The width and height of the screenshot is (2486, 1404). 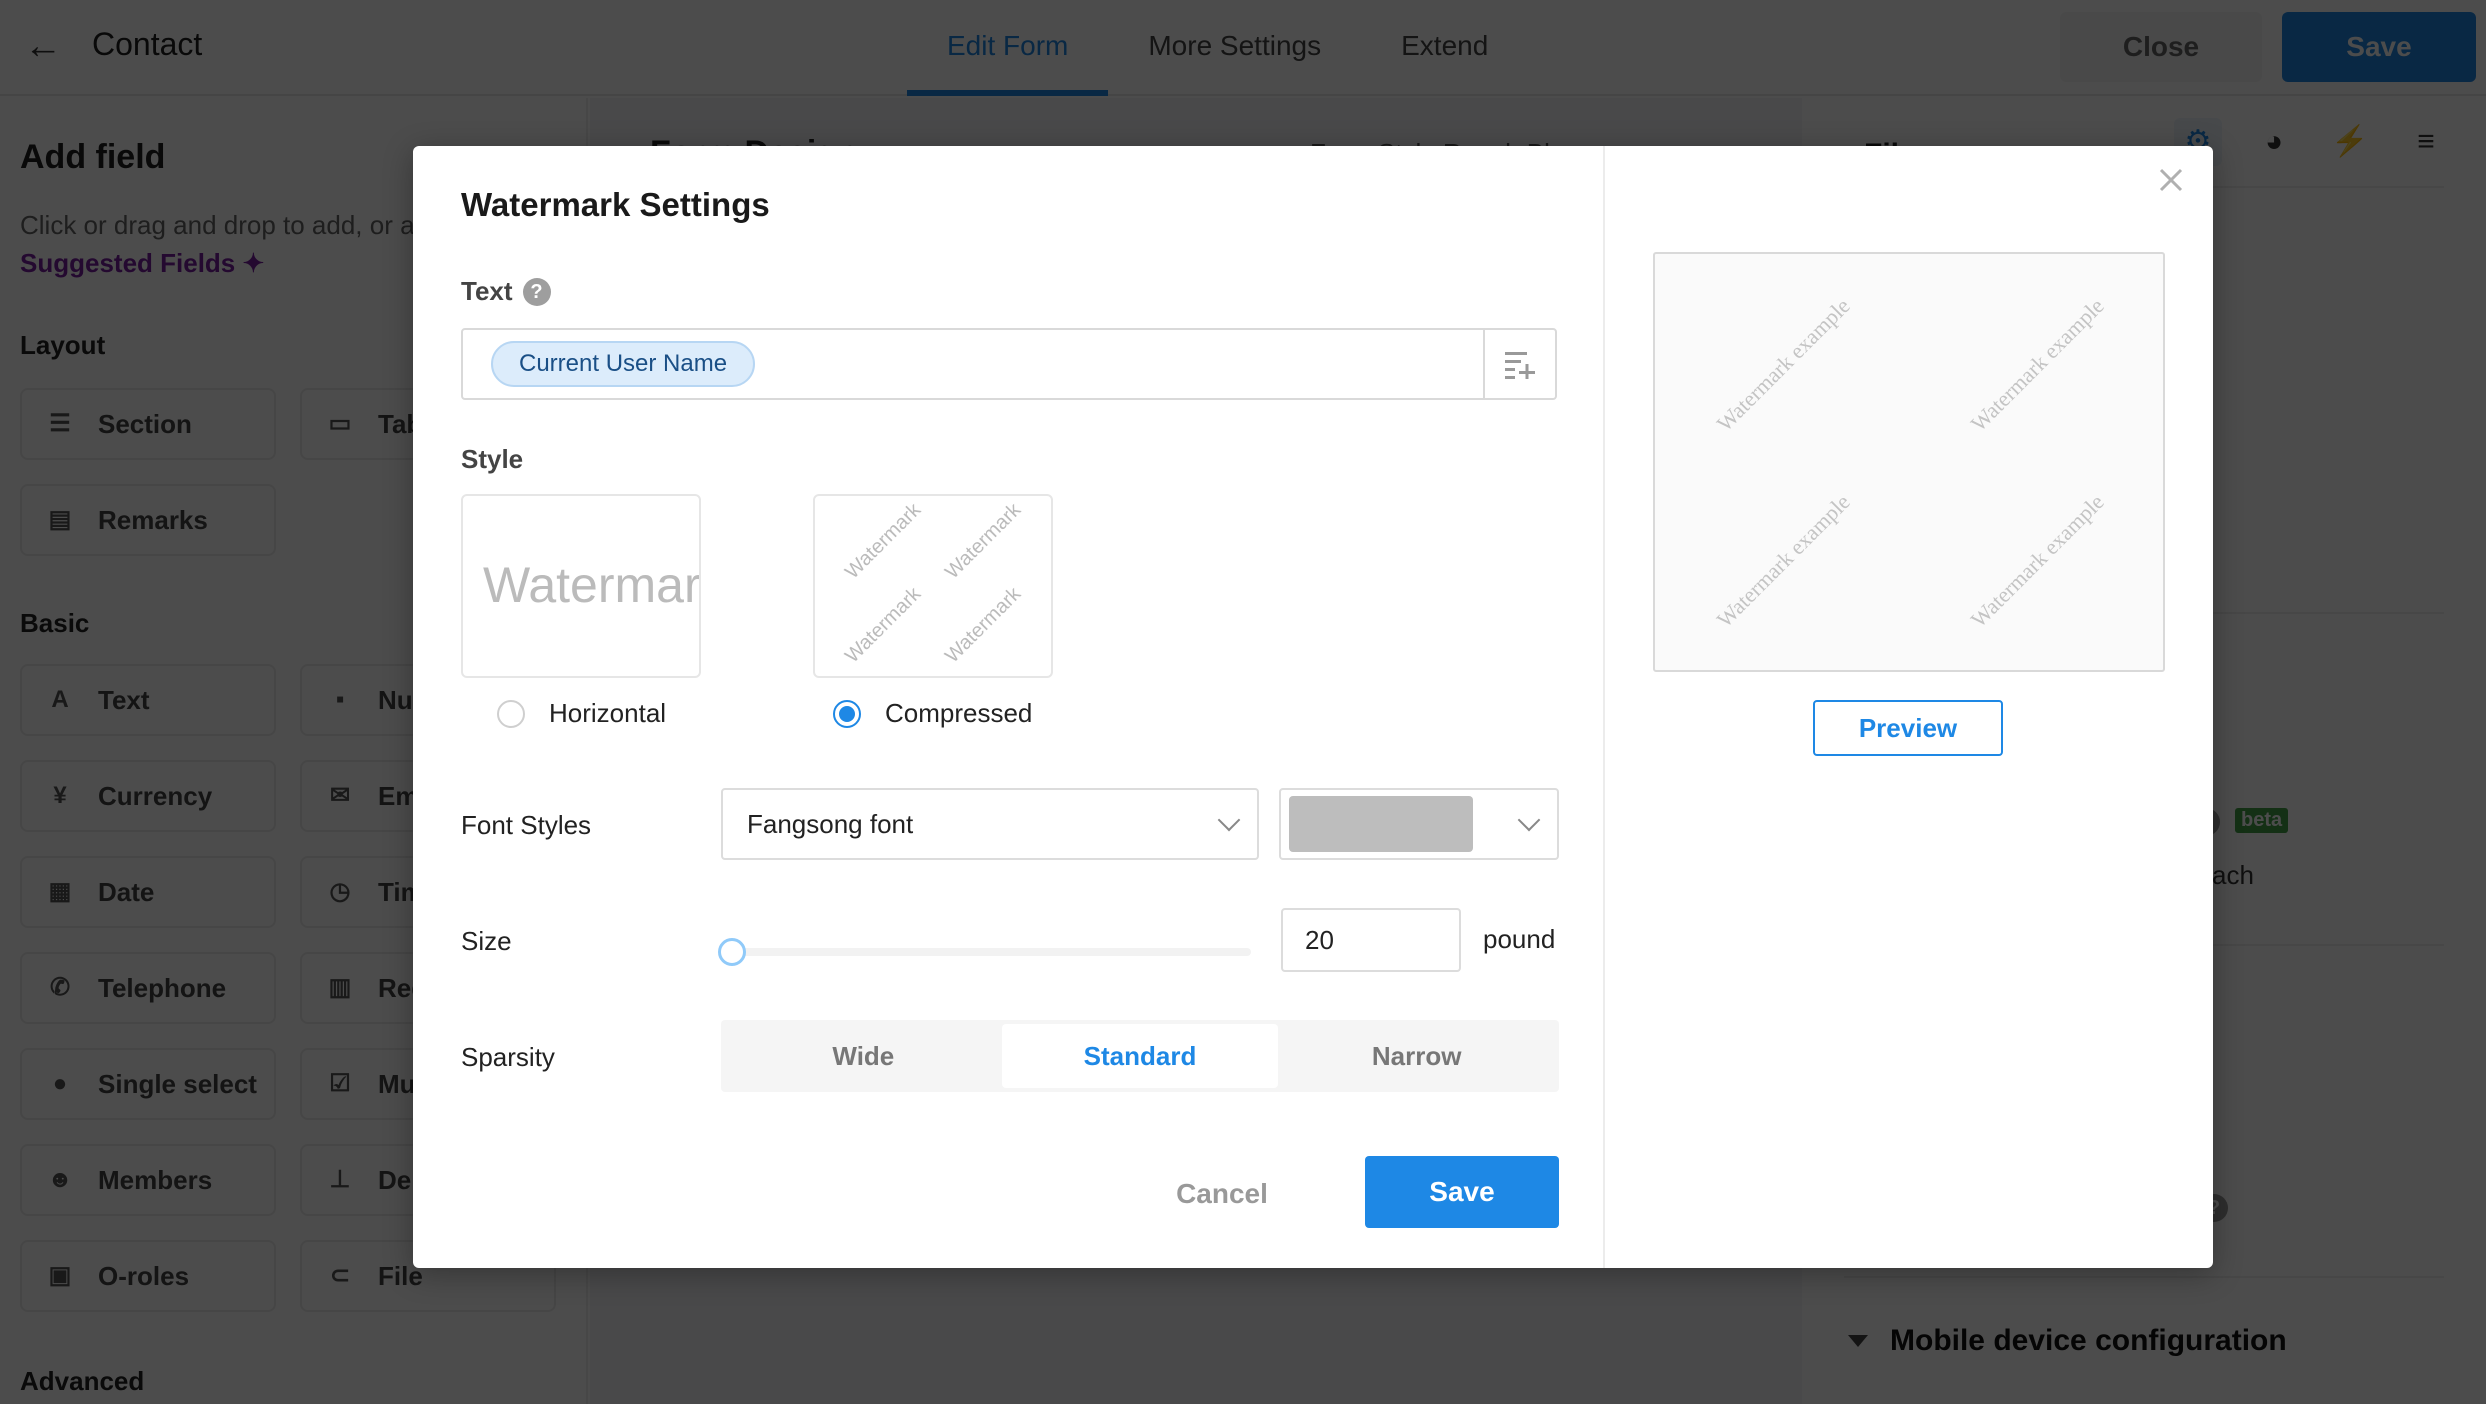 I want to click on font-styles-label: Font Styles, so click(x=526, y=825).